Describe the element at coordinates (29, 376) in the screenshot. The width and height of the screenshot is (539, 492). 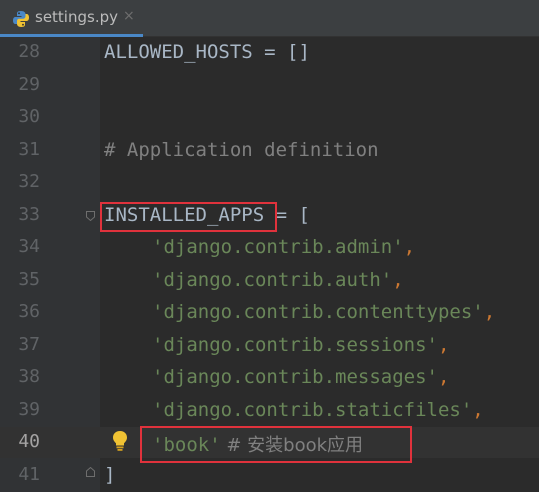
I see `line-number: 38` at that location.